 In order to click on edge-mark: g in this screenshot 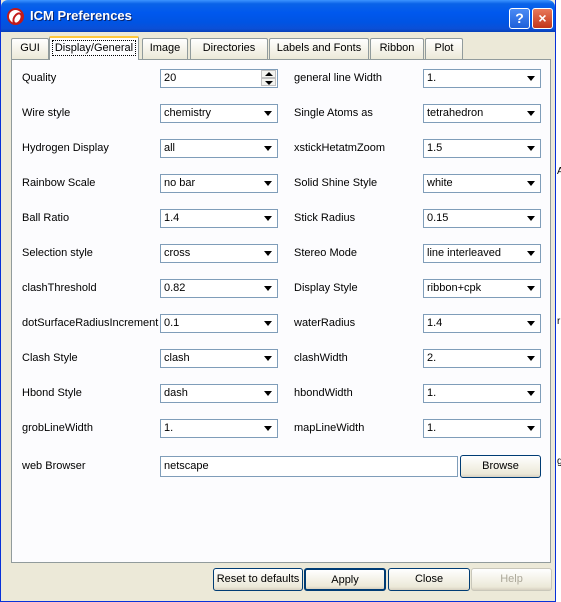, I will do `click(559, 461)`.